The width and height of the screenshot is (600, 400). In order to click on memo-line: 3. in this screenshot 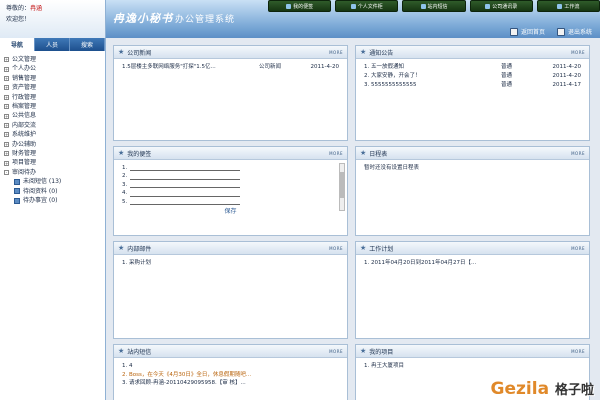, I will do `click(230, 185)`.